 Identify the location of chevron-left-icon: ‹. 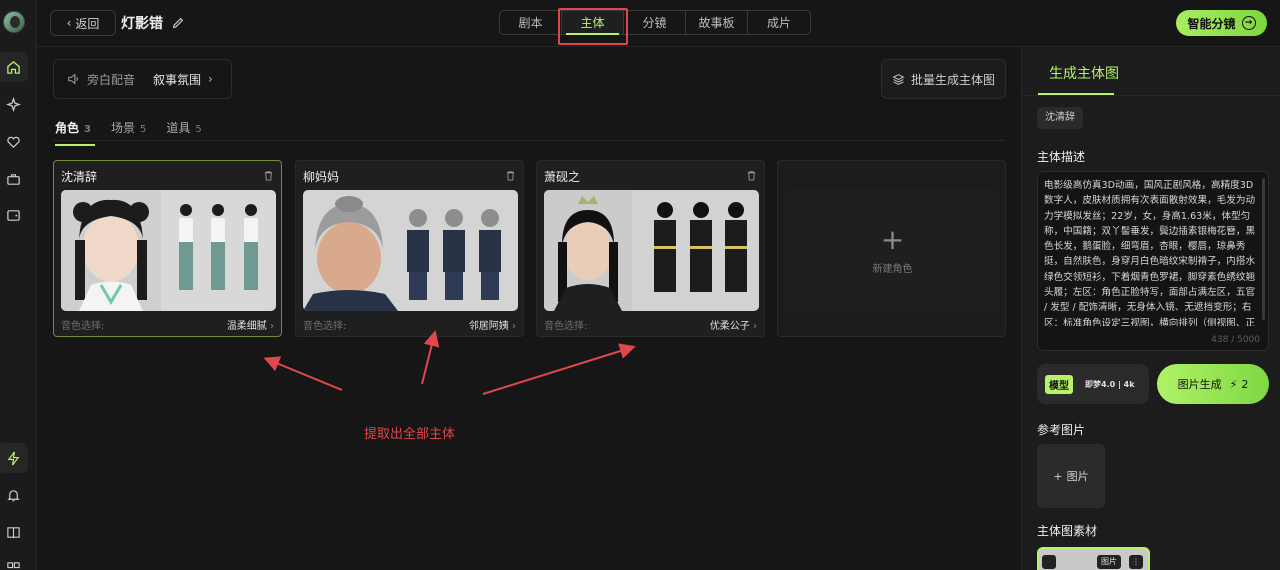
(69, 23).